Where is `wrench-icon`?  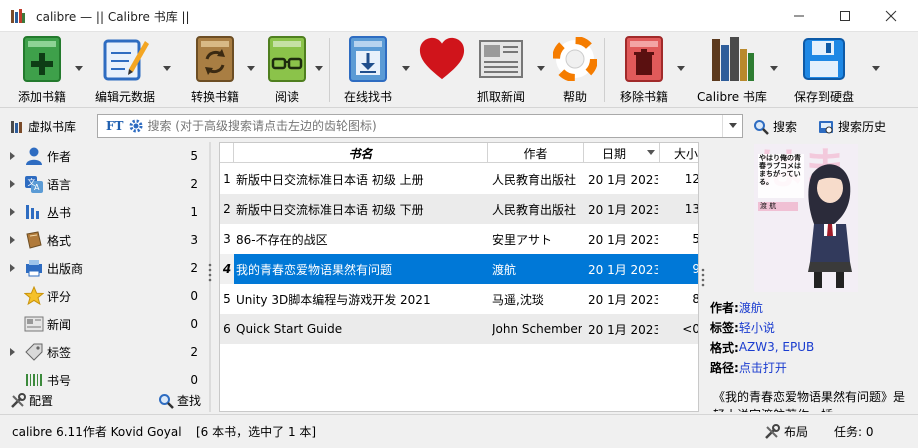
wrench-icon is located at coordinates (772, 431).